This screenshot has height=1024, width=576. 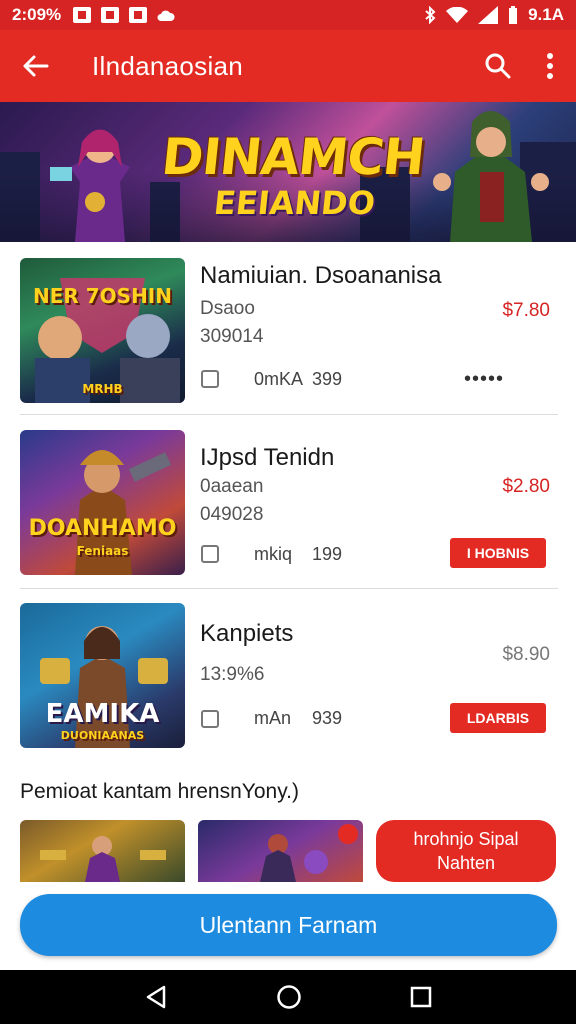 What do you see at coordinates (288, 15) in the screenshot?
I see `status-bar: 2:09% 9.1A` at bounding box center [288, 15].